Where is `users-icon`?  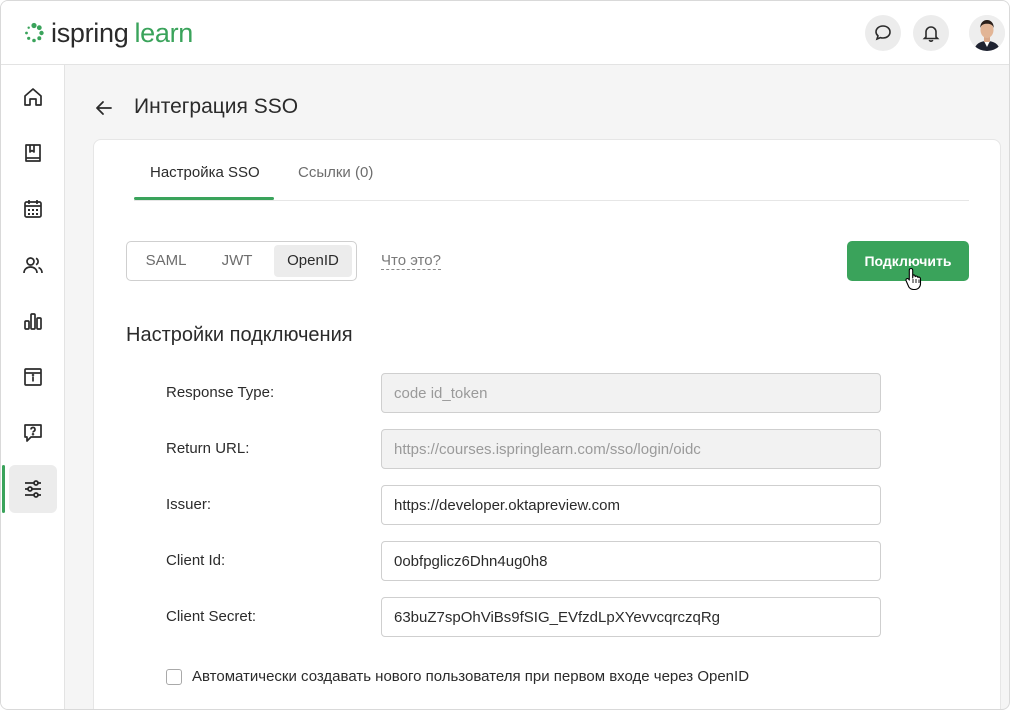 users-icon is located at coordinates (33, 265).